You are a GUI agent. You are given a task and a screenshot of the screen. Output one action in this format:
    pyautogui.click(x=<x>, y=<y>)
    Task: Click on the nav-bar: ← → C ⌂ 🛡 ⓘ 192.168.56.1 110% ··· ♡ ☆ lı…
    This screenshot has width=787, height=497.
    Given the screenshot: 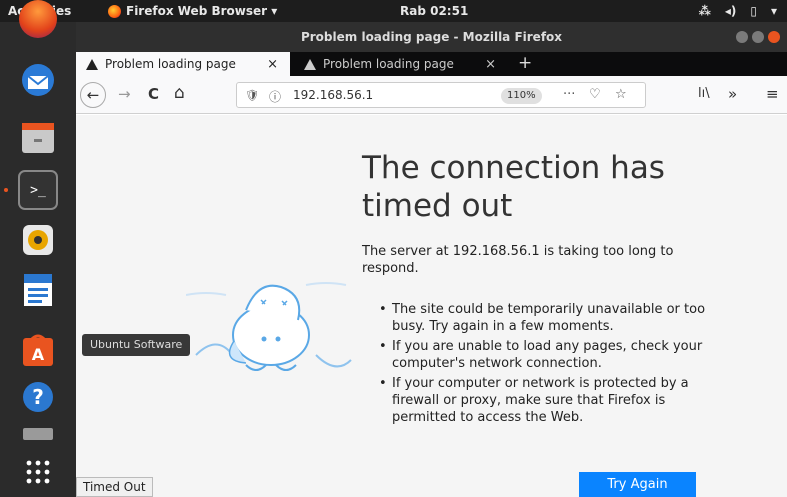 What is the action you would take?
    pyautogui.click(x=431, y=95)
    